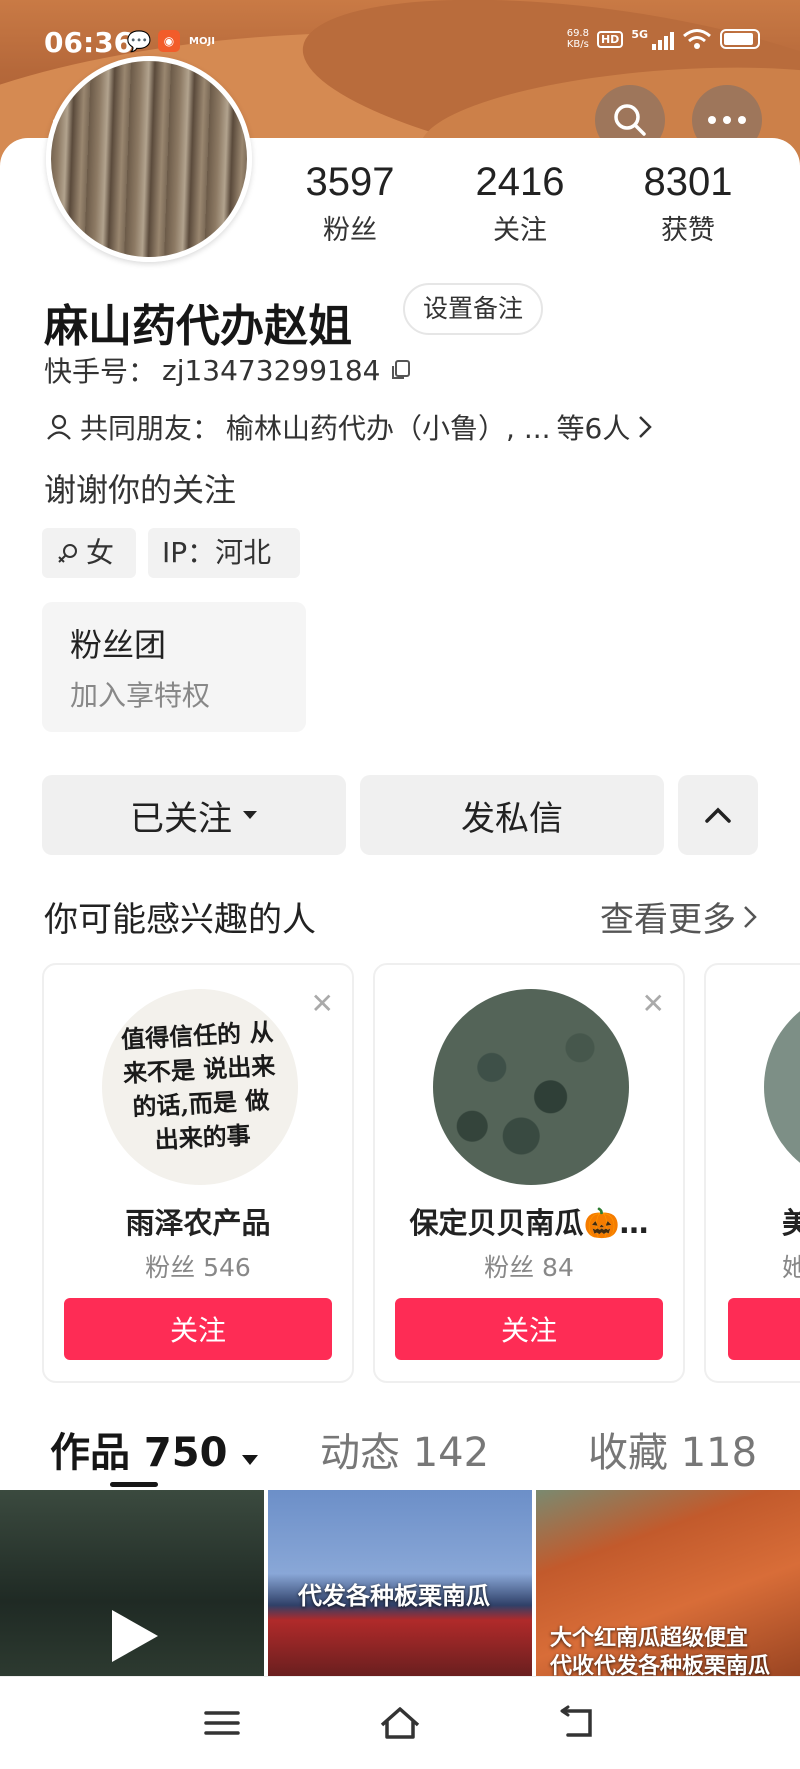  I want to click on follow-button, so click(764, 1329).